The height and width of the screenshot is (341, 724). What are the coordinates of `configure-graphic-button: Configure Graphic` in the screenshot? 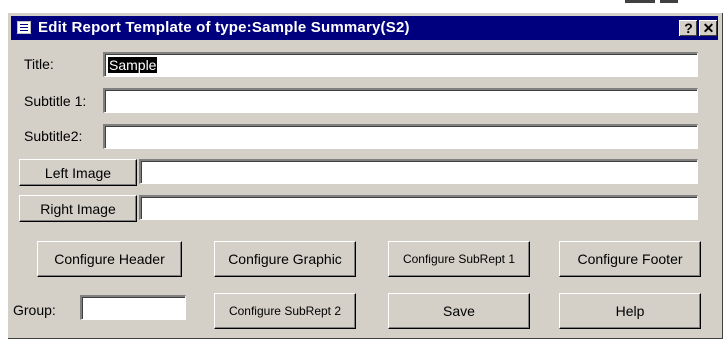 It's located at (285, 259).